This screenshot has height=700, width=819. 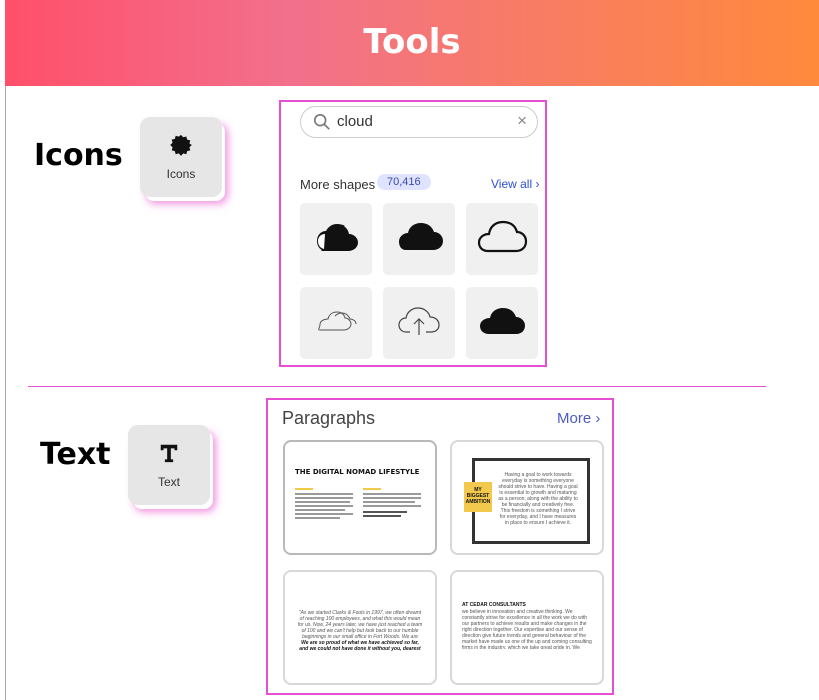 What do you see at coordinates (181, 173) in the screenshot?
I see `icons-tool-label: Icons` at bounding box center [181, 173].